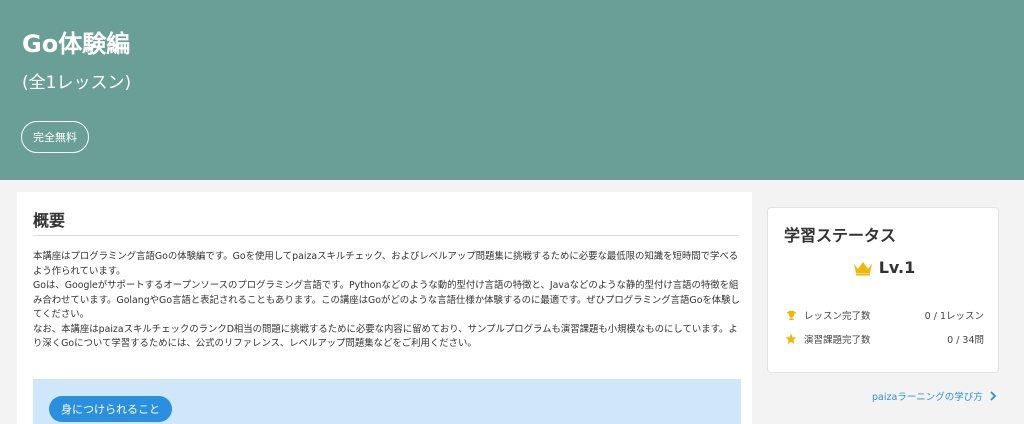 This screenshot has height=424, width=1024. Describe the element at coordinates (386, 235) in the screenshot. I see `overview-divider` at that location.